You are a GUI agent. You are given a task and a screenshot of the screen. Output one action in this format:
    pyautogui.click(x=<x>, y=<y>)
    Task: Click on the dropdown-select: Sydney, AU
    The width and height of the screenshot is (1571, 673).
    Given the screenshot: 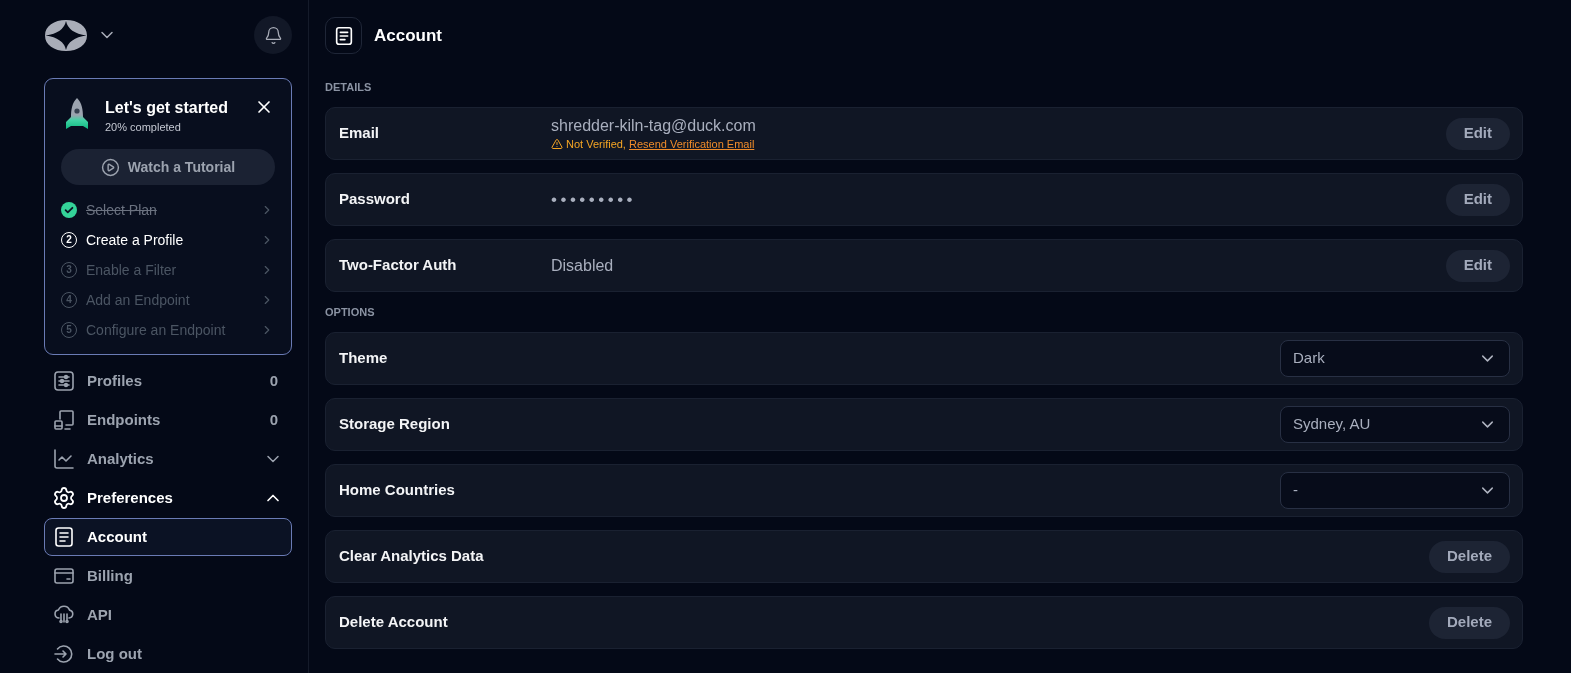 What is the action you would take?
    pyautogui.click(x=1395, y=424)
    